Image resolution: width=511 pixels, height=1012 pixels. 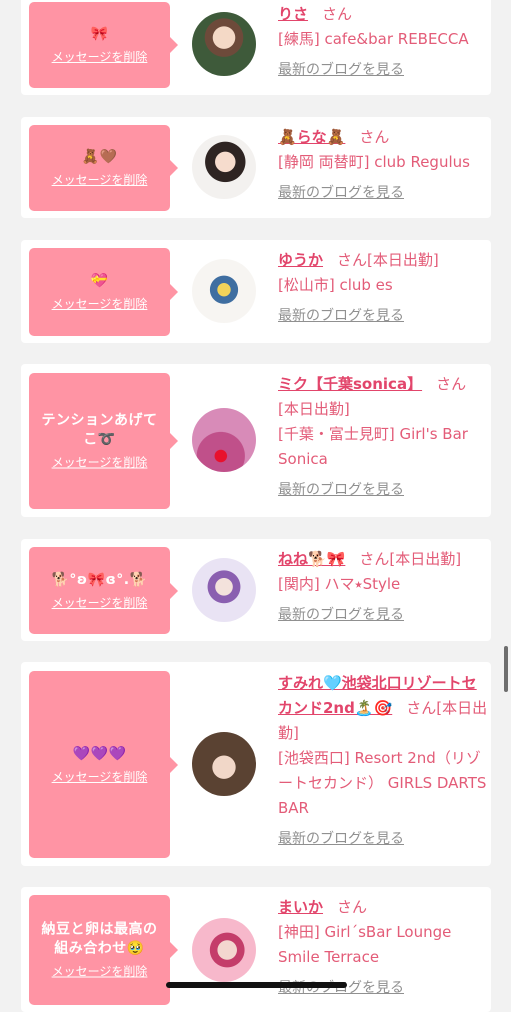 What do you see at coordinates (311, 137) in the screenshot?
I see `cast-name-link: 🧸らな🧸` at bounding box center [311, 137].